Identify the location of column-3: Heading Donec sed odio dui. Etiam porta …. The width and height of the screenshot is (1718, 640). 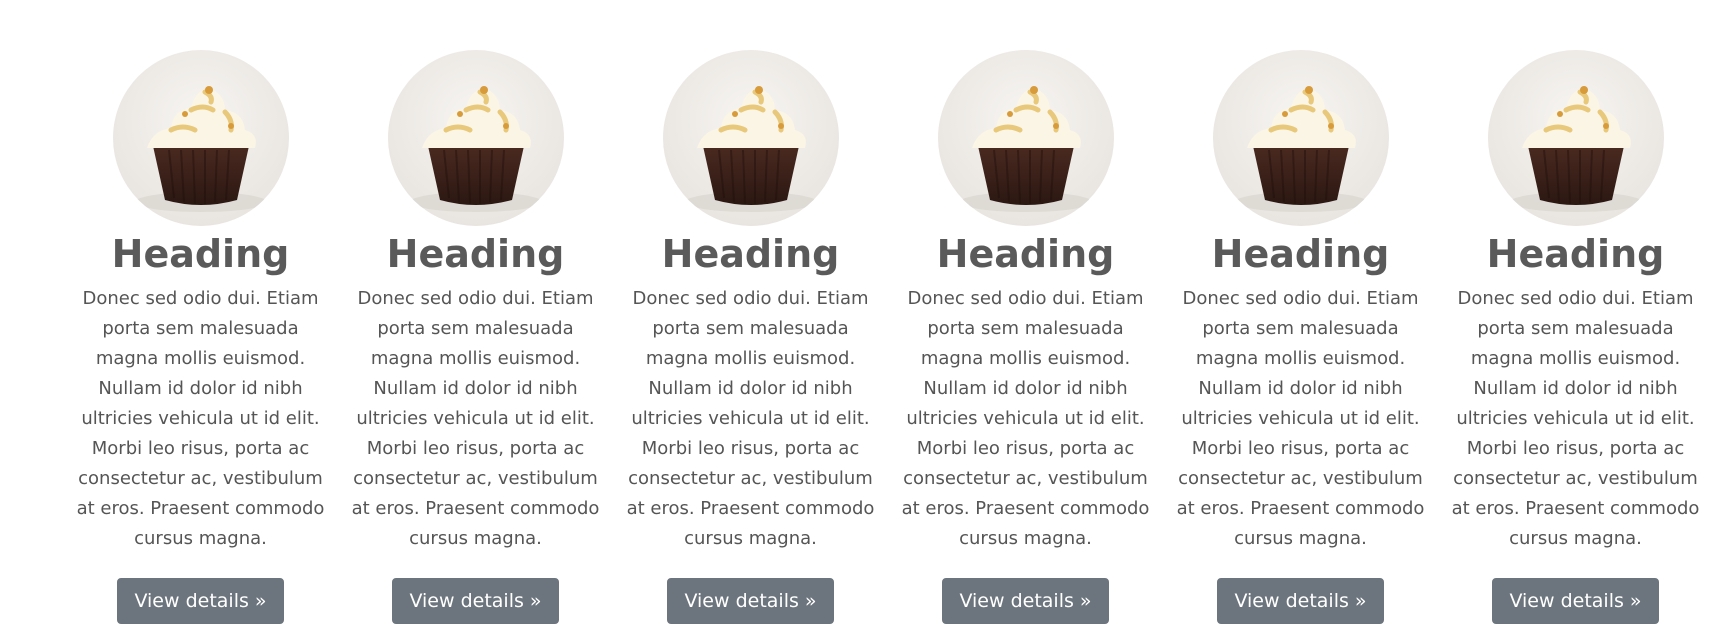
(750, 337).